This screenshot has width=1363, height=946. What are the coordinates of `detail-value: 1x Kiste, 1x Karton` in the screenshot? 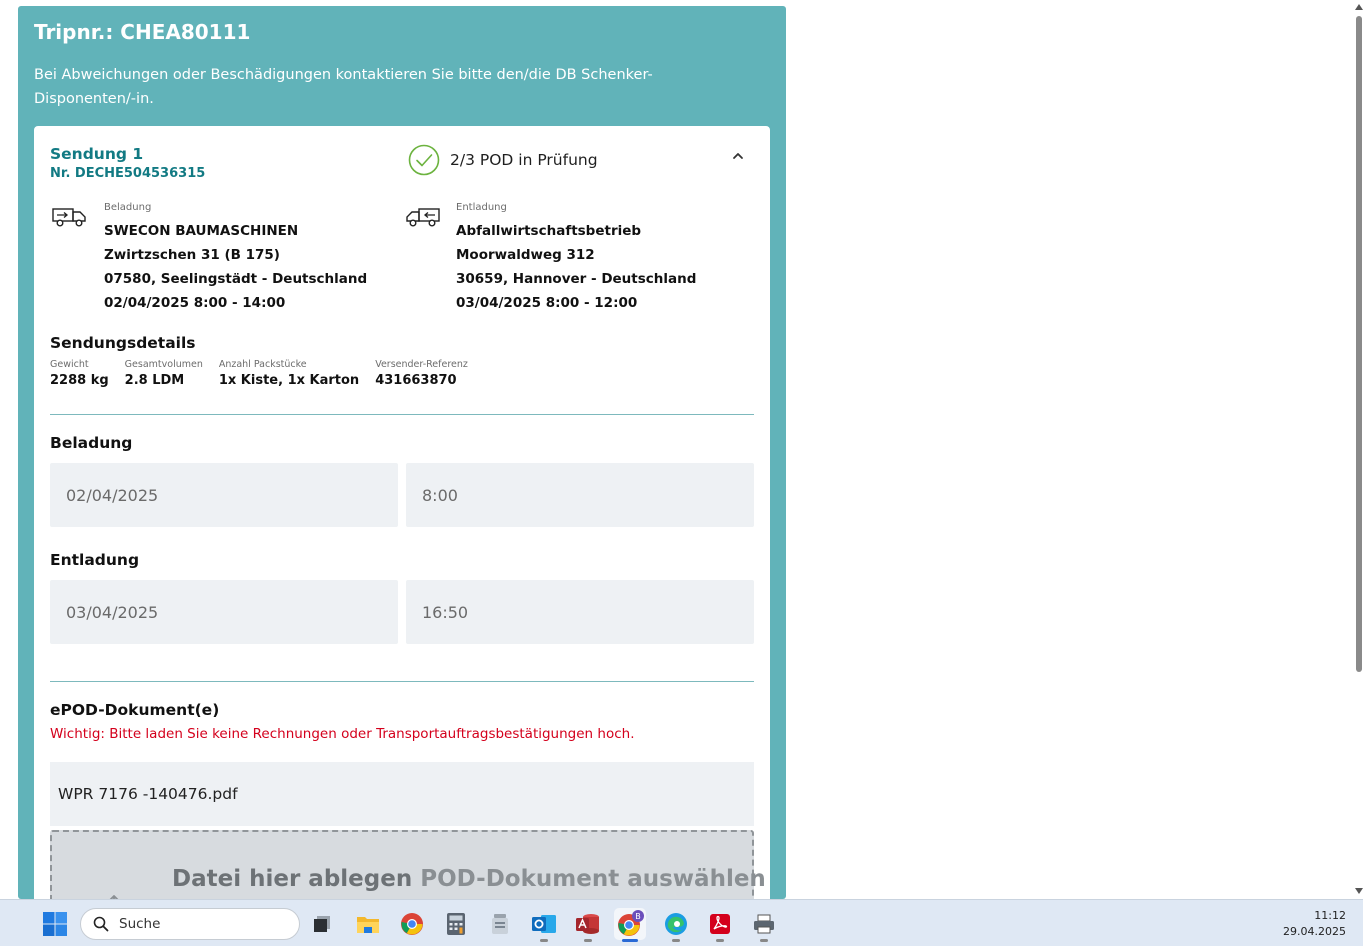 It's located at (289, 380).